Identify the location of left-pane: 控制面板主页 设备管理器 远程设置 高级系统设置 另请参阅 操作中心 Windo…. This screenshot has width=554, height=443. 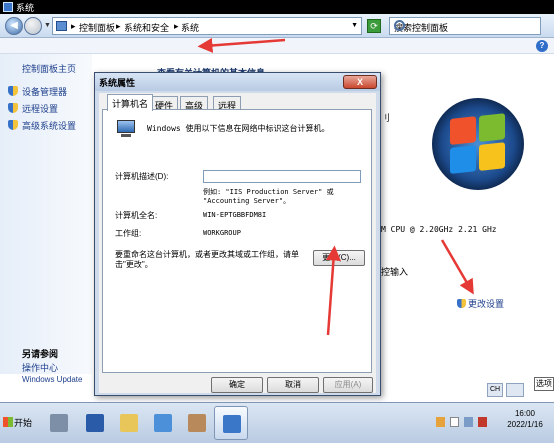
(46, 219).